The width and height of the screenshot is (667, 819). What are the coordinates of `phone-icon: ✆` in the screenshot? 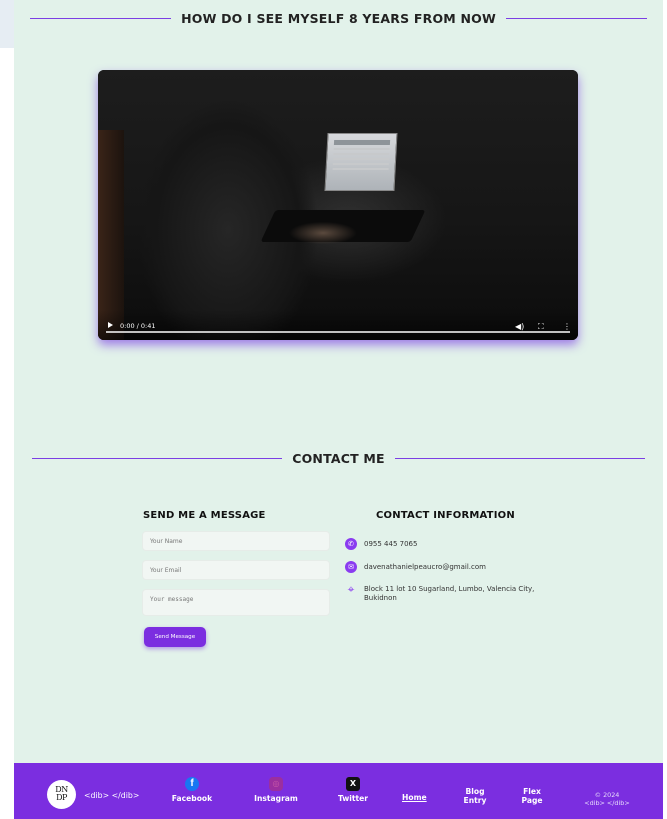 It's located at (351, 544).